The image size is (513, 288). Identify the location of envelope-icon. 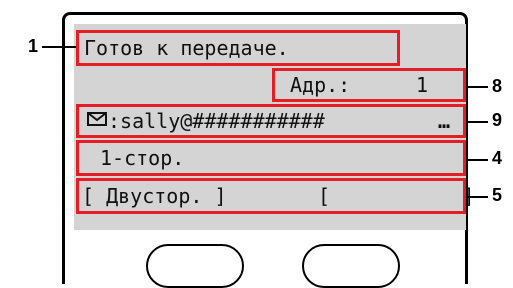
(97, 119).